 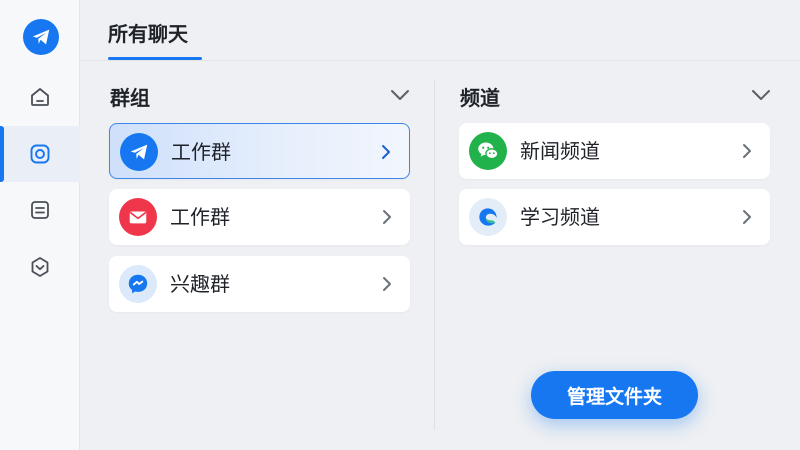 I want to click on manage-folders-button: 管理文件夹, so click(x=614, y=395).